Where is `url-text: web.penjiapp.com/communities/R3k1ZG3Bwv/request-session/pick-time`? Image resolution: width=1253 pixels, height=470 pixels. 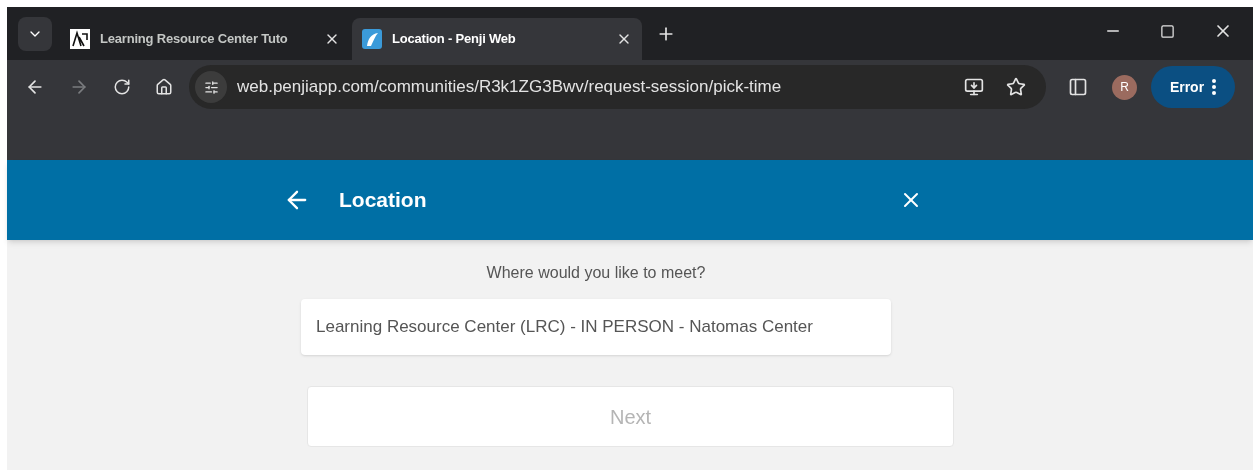 url-text: web.penjiapp.com/communities/R3k1ZG3Bwv/request-session/pick-time is located at coordinates (510, 87).